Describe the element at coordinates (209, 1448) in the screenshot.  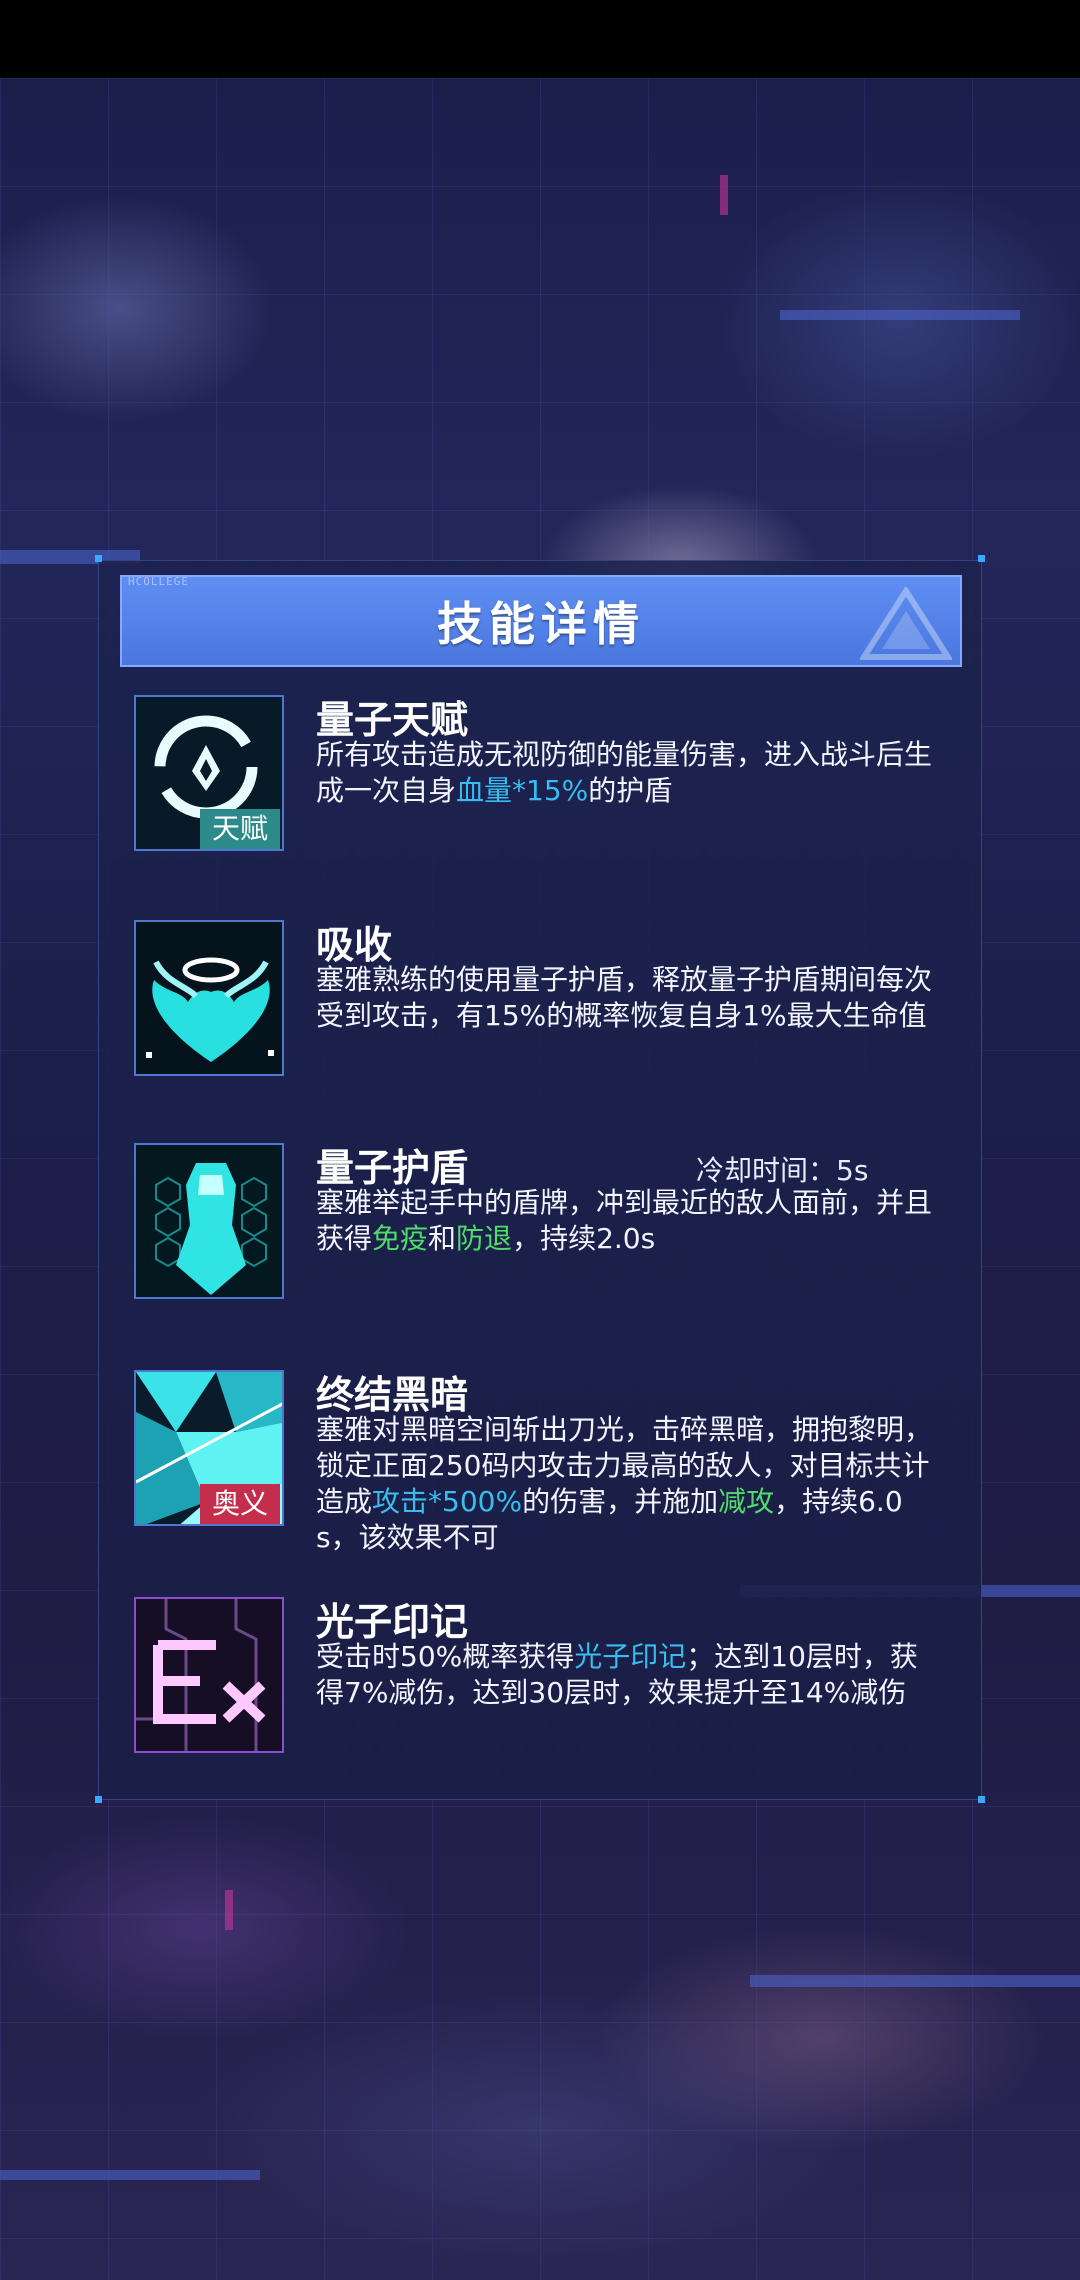
I see `end-darkness-icon: 奥义` at that location.